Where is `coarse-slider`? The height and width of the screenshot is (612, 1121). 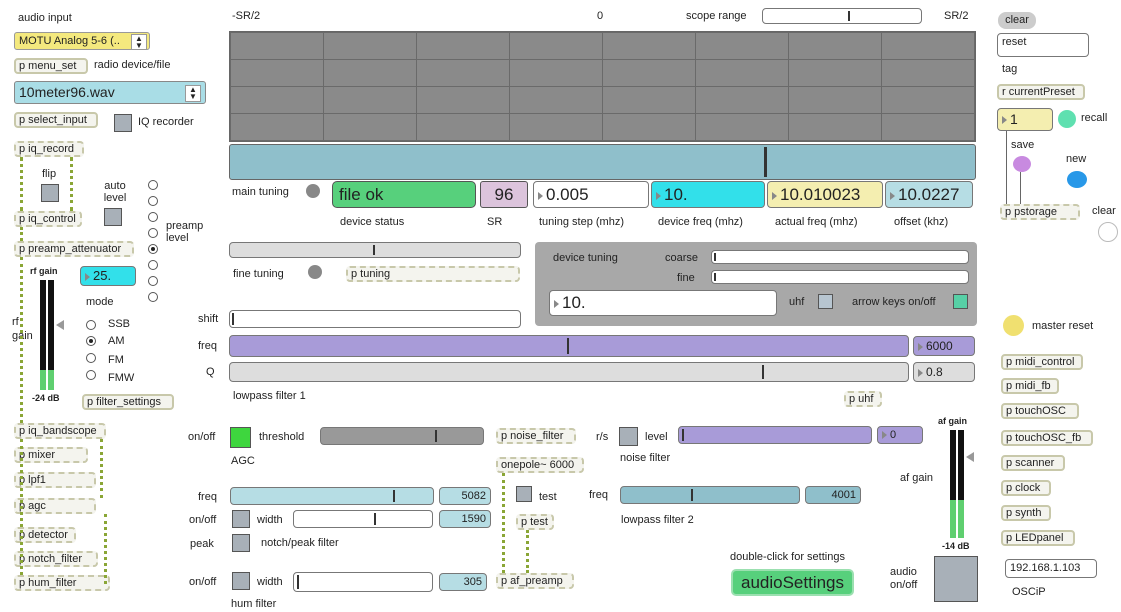 coarse-slider is located at coordinates (840, 257).